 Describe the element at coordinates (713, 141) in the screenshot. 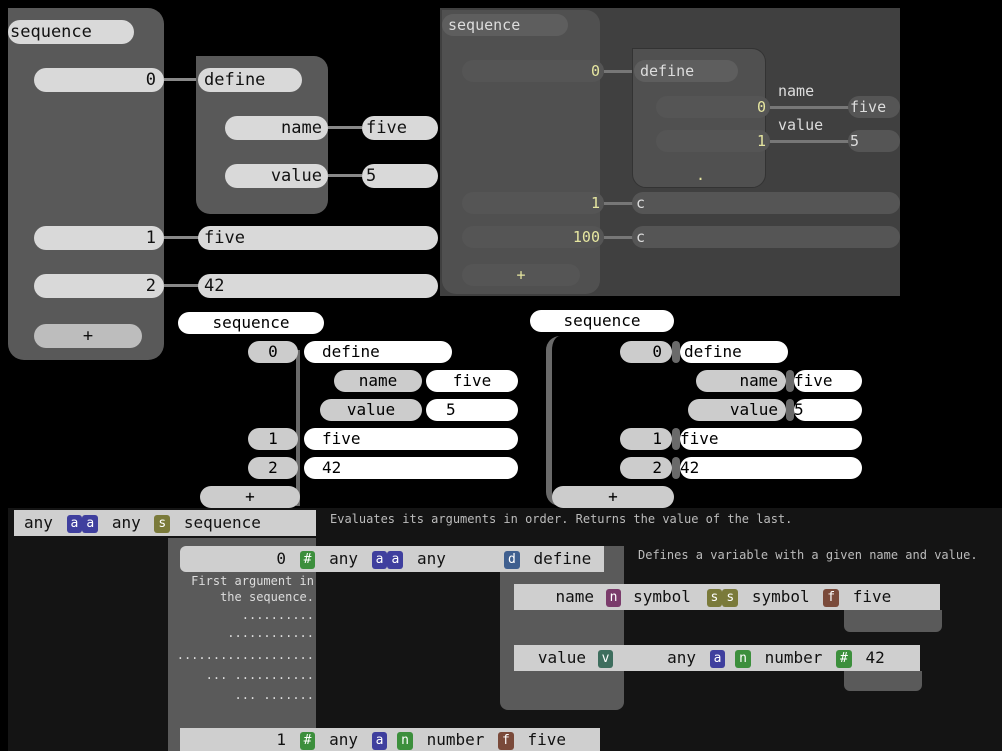

I see `define-index-1: 1` at that location.